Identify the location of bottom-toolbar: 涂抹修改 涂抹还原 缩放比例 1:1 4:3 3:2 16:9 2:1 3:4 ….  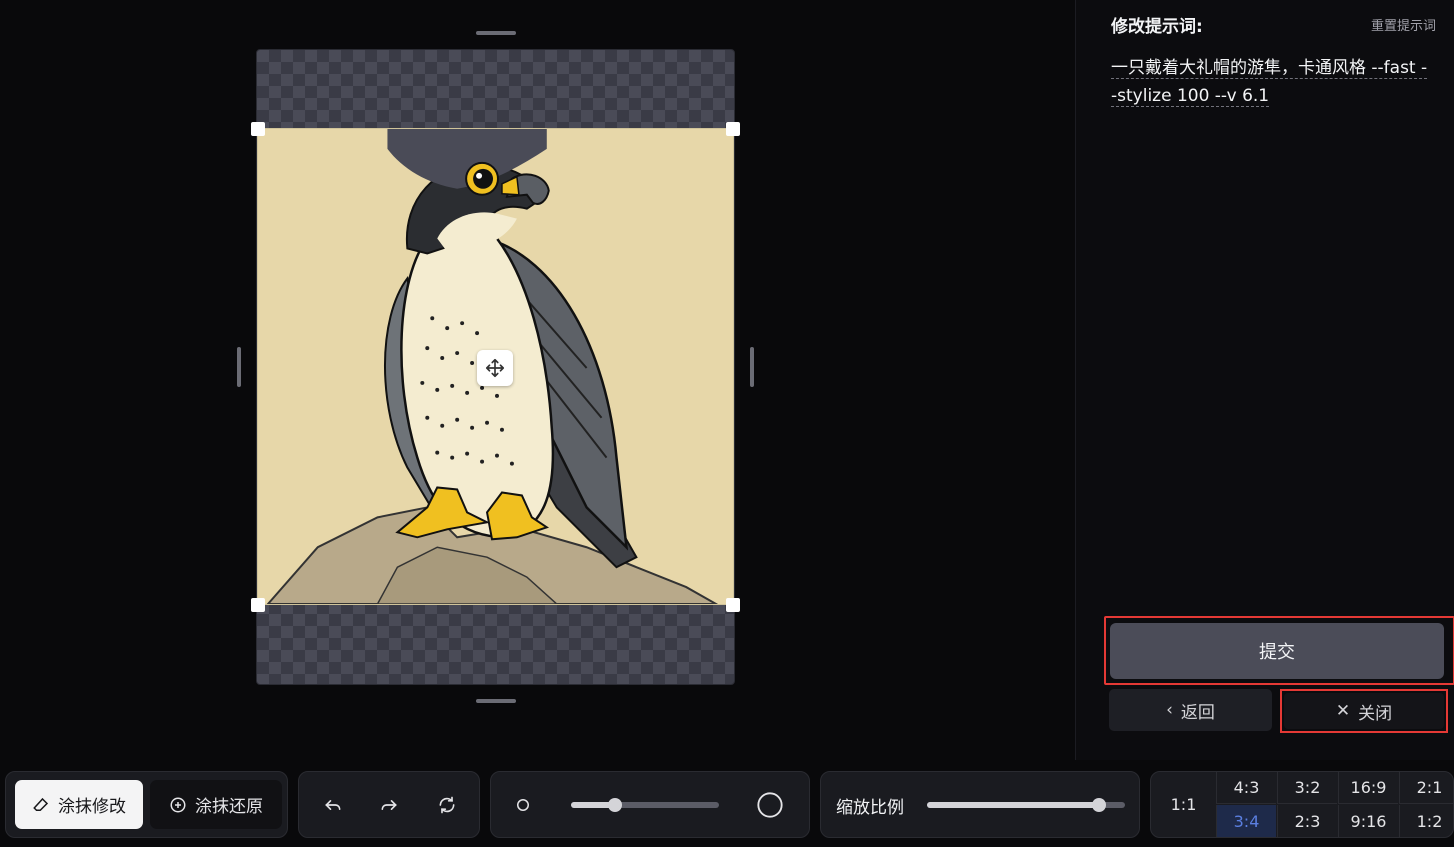
(727, 803).